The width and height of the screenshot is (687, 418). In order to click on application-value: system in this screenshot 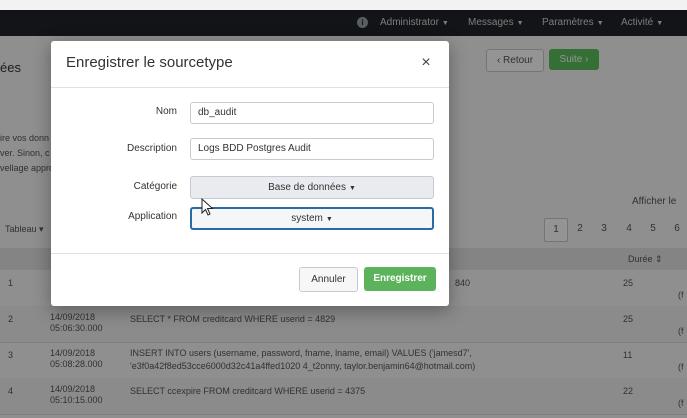, I will do `click(307, 218)`.